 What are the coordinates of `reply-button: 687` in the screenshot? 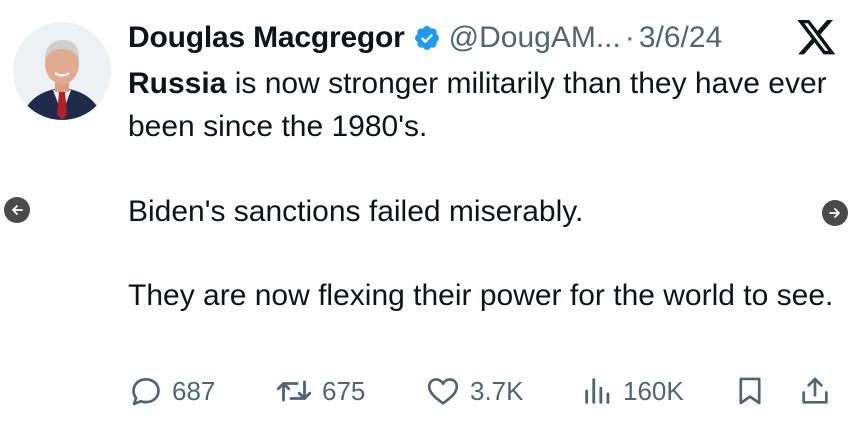 It's located at (171, 391).